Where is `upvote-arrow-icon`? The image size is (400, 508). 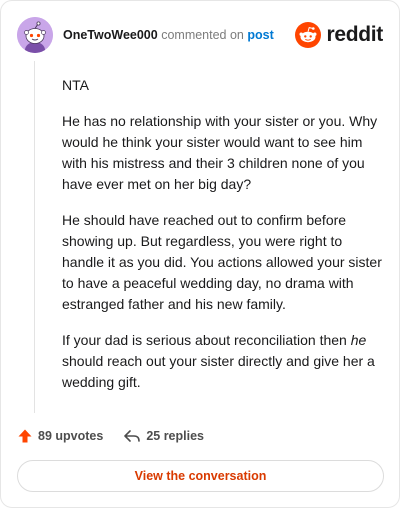
upvote-arrow-icon is located at coordinates (25, 436).